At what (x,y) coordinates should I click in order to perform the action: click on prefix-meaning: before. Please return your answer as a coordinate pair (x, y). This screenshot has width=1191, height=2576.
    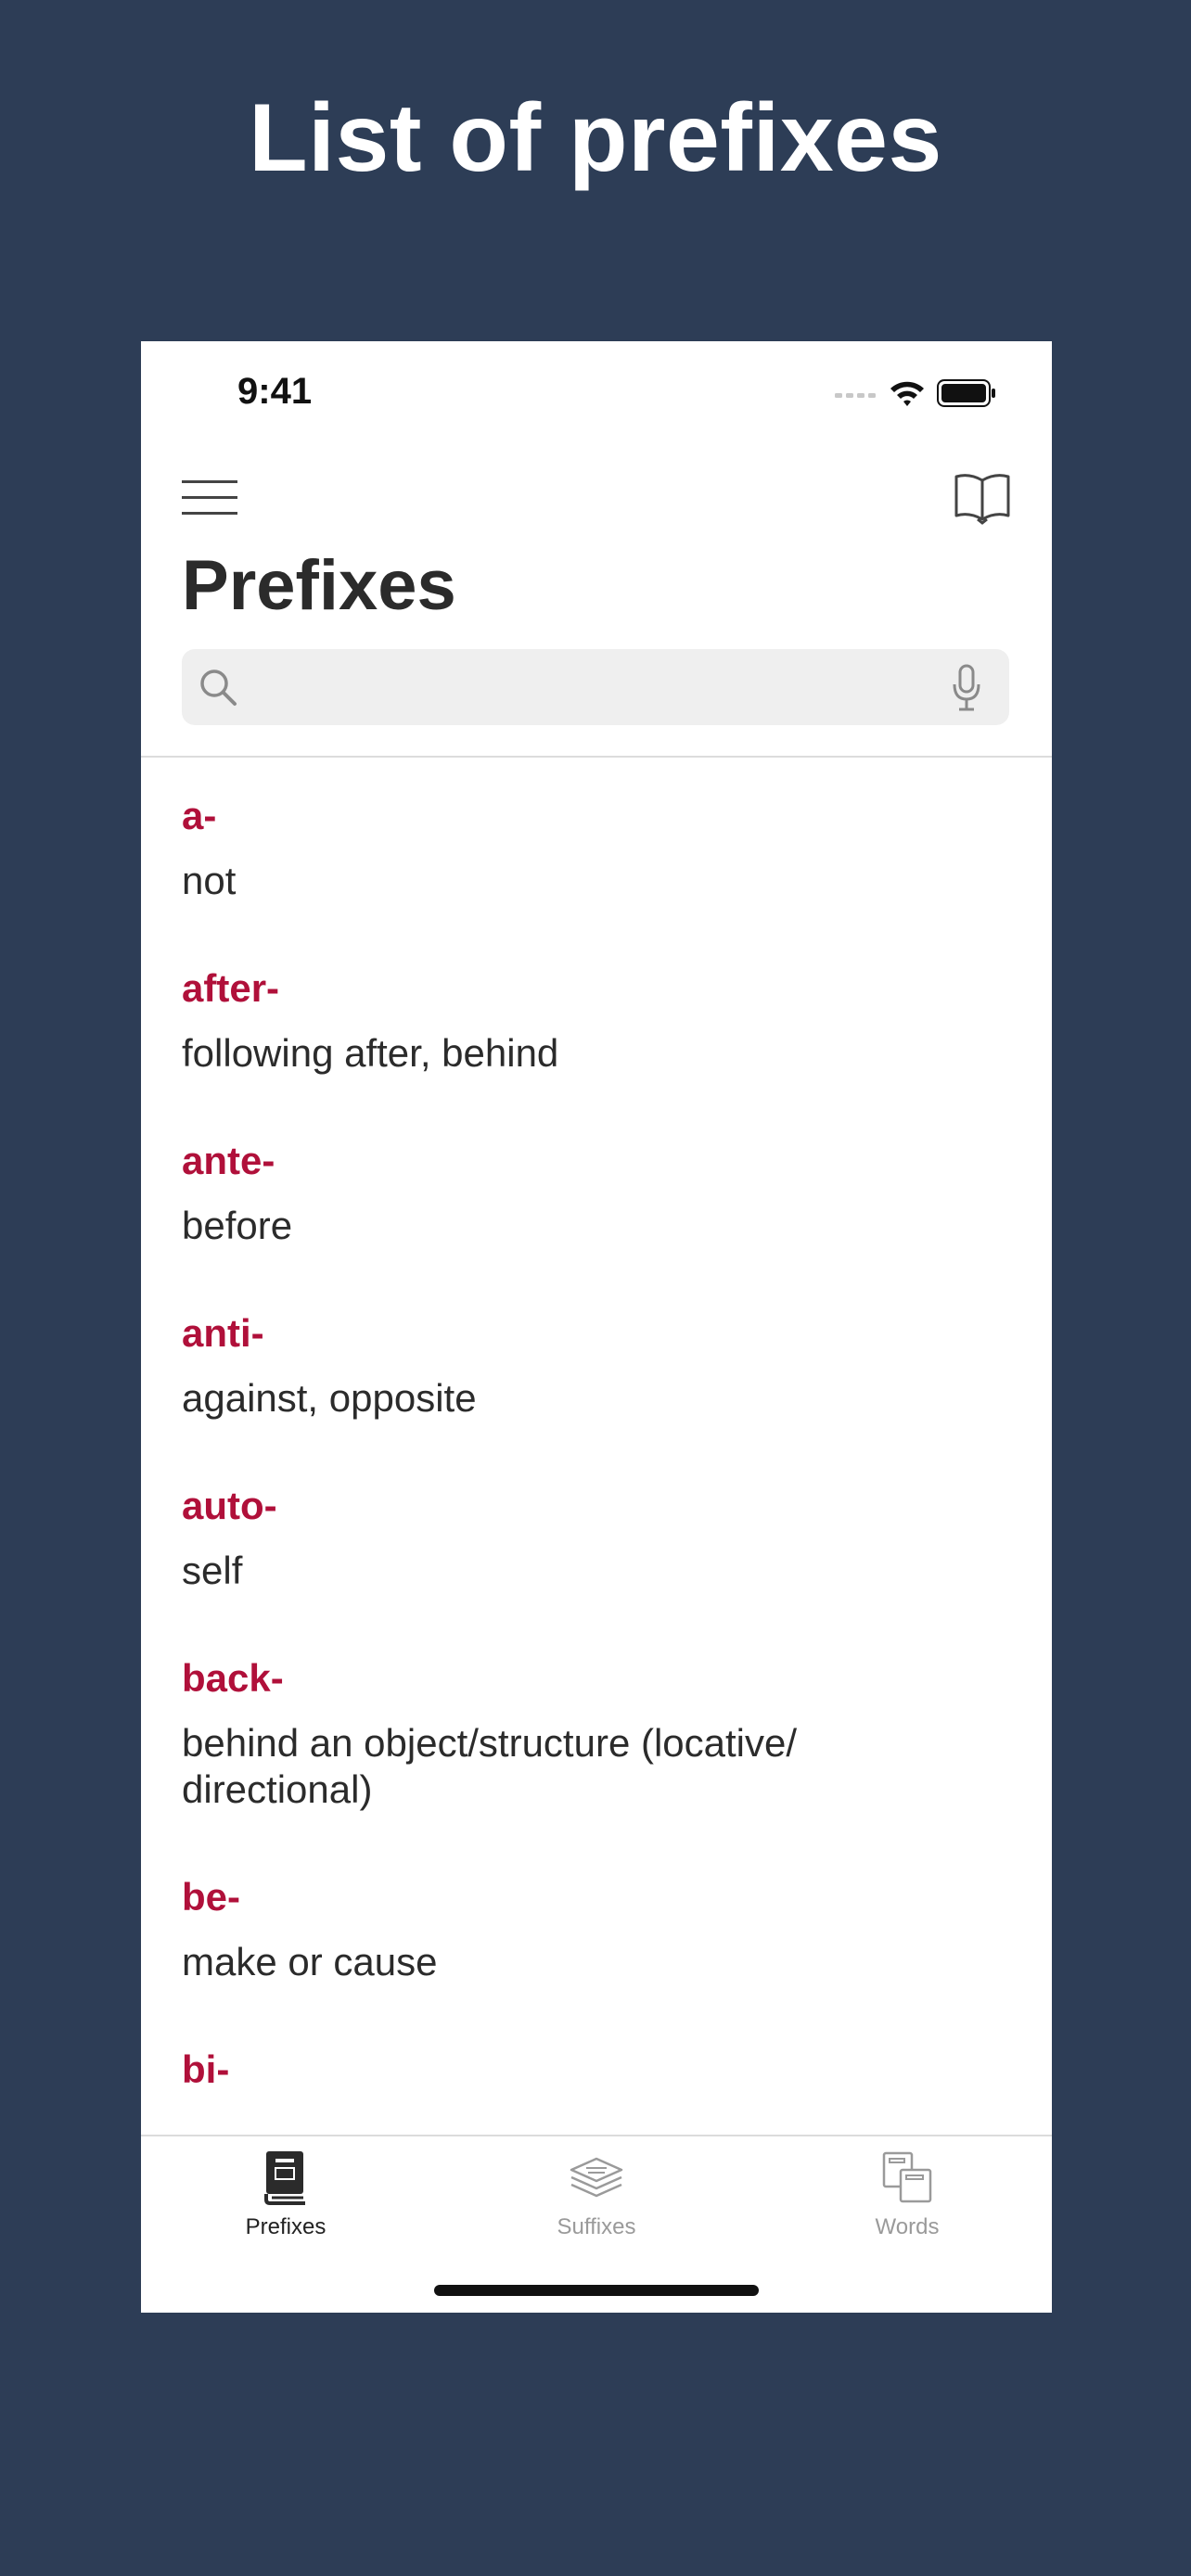
    Looking at the image, I should click on (237, 1225).